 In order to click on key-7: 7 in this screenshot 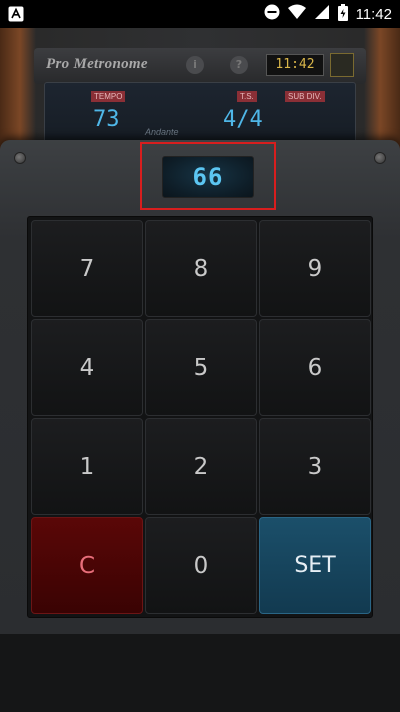, I will do `click(87, 268)`.